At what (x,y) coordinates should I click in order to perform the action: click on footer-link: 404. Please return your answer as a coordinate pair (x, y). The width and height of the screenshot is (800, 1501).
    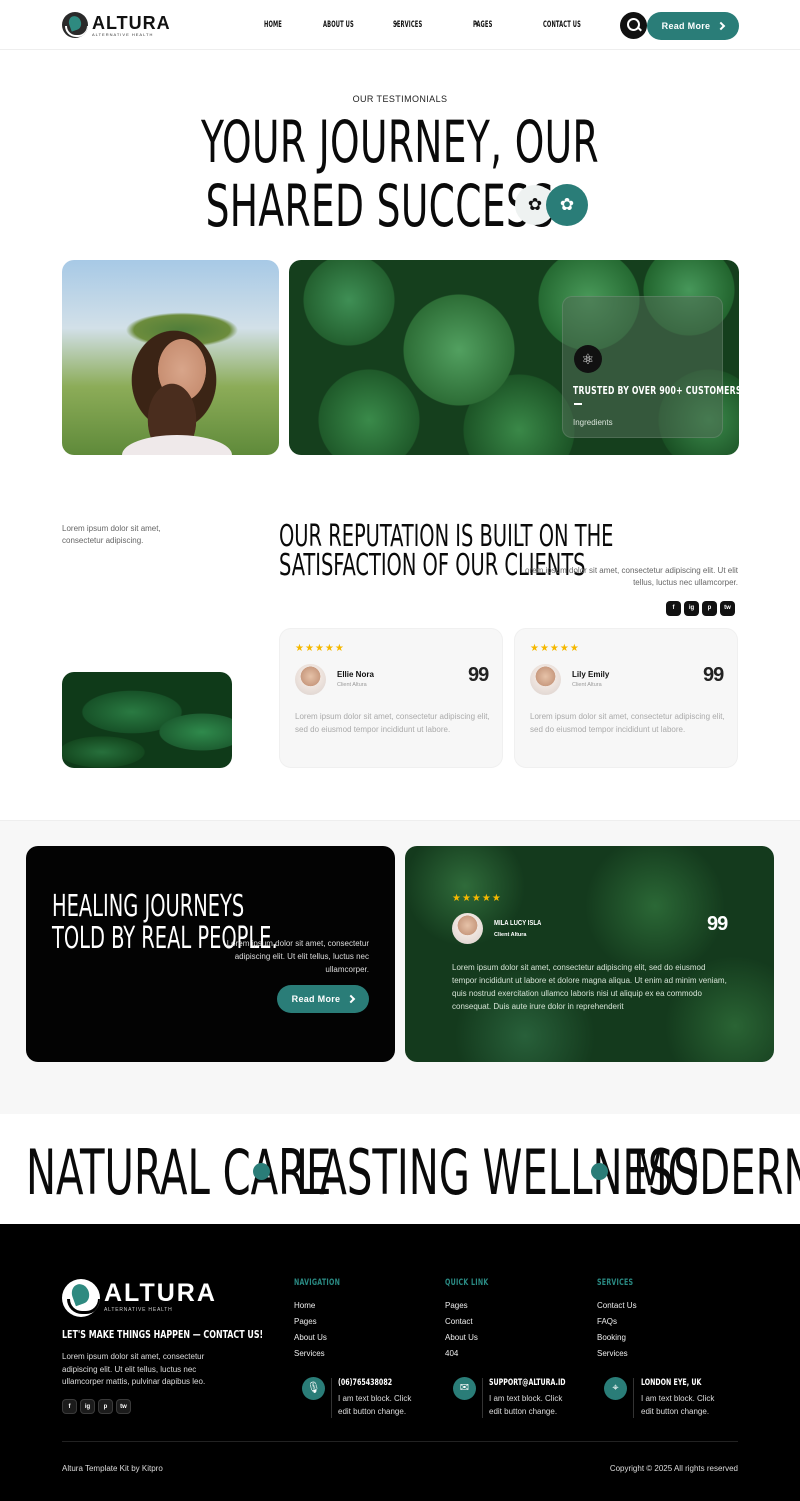
    Looking at the image, I should click on (451, 1353).